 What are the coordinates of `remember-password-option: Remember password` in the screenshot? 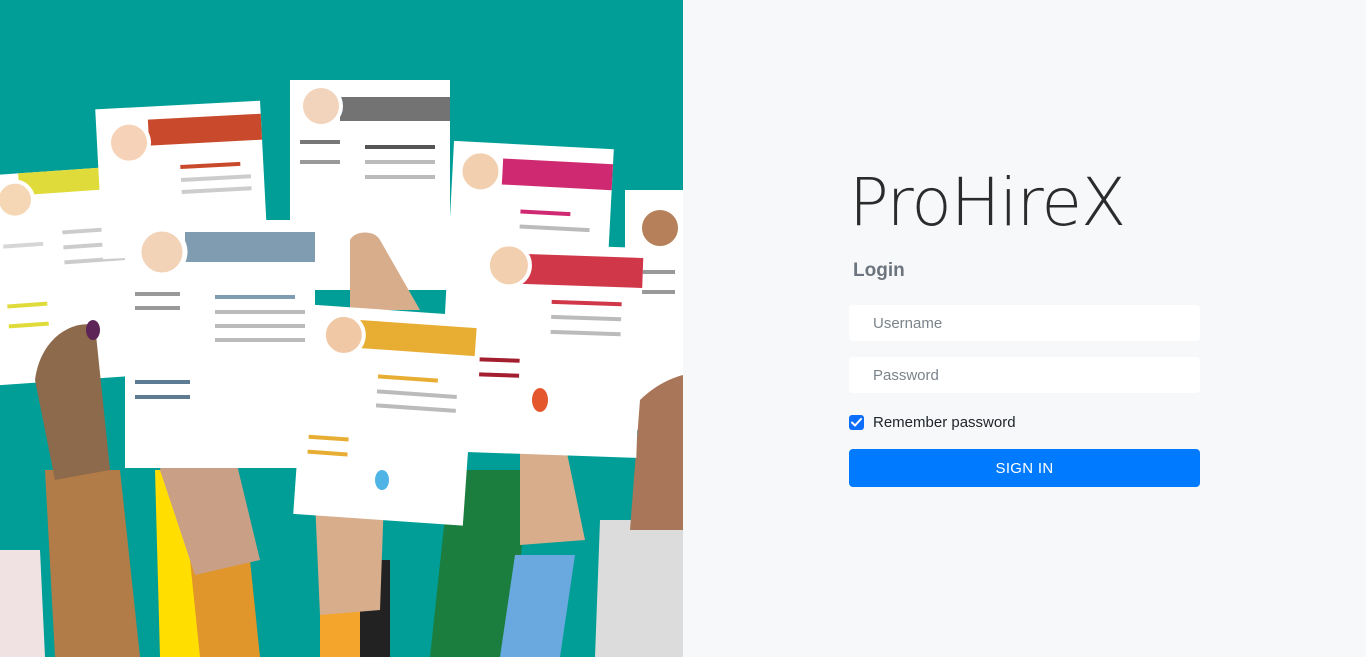 It's located at (932, 422).